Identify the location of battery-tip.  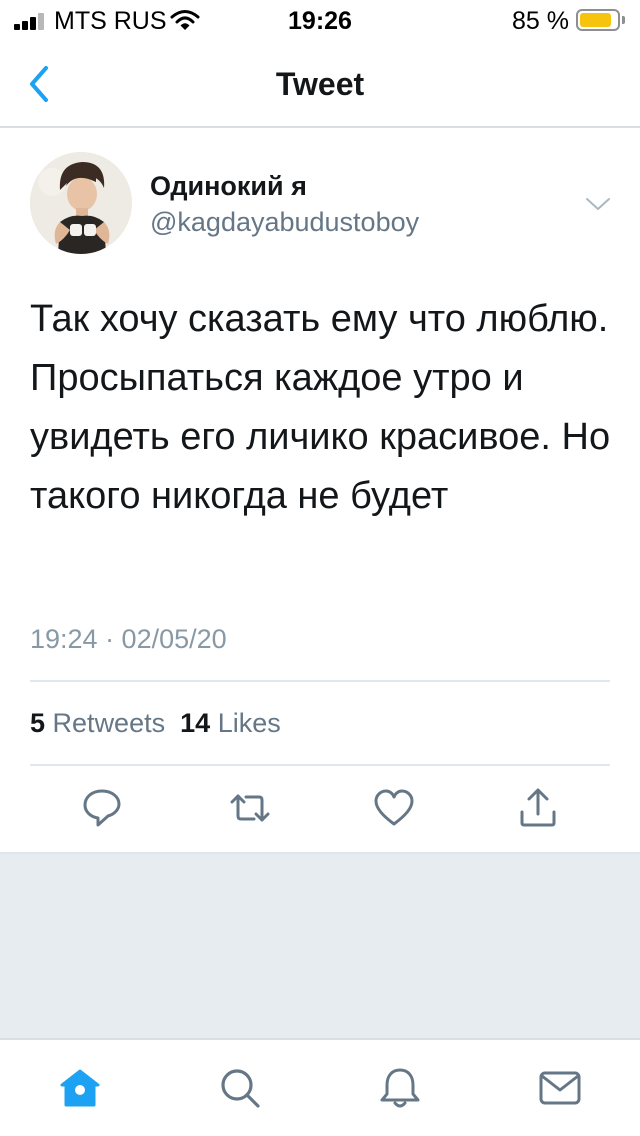
(623, 20).